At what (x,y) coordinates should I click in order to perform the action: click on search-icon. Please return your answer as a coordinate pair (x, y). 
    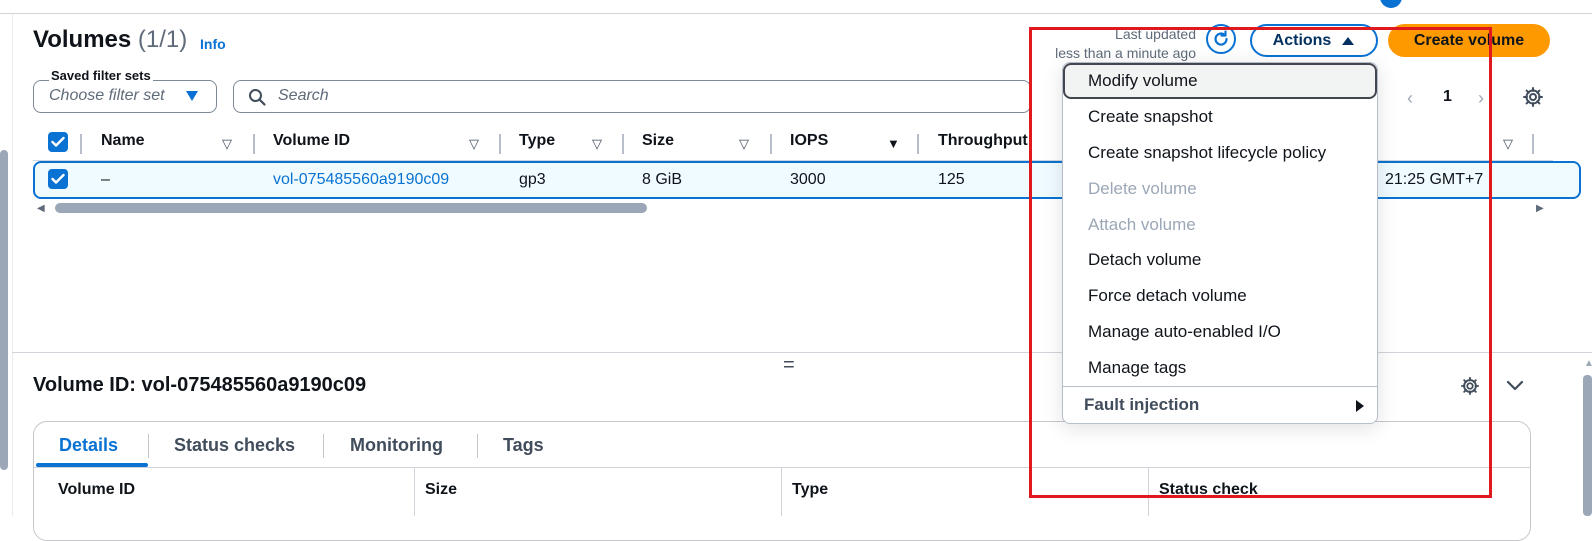
    Looking at the image, I should click on (257, 97).